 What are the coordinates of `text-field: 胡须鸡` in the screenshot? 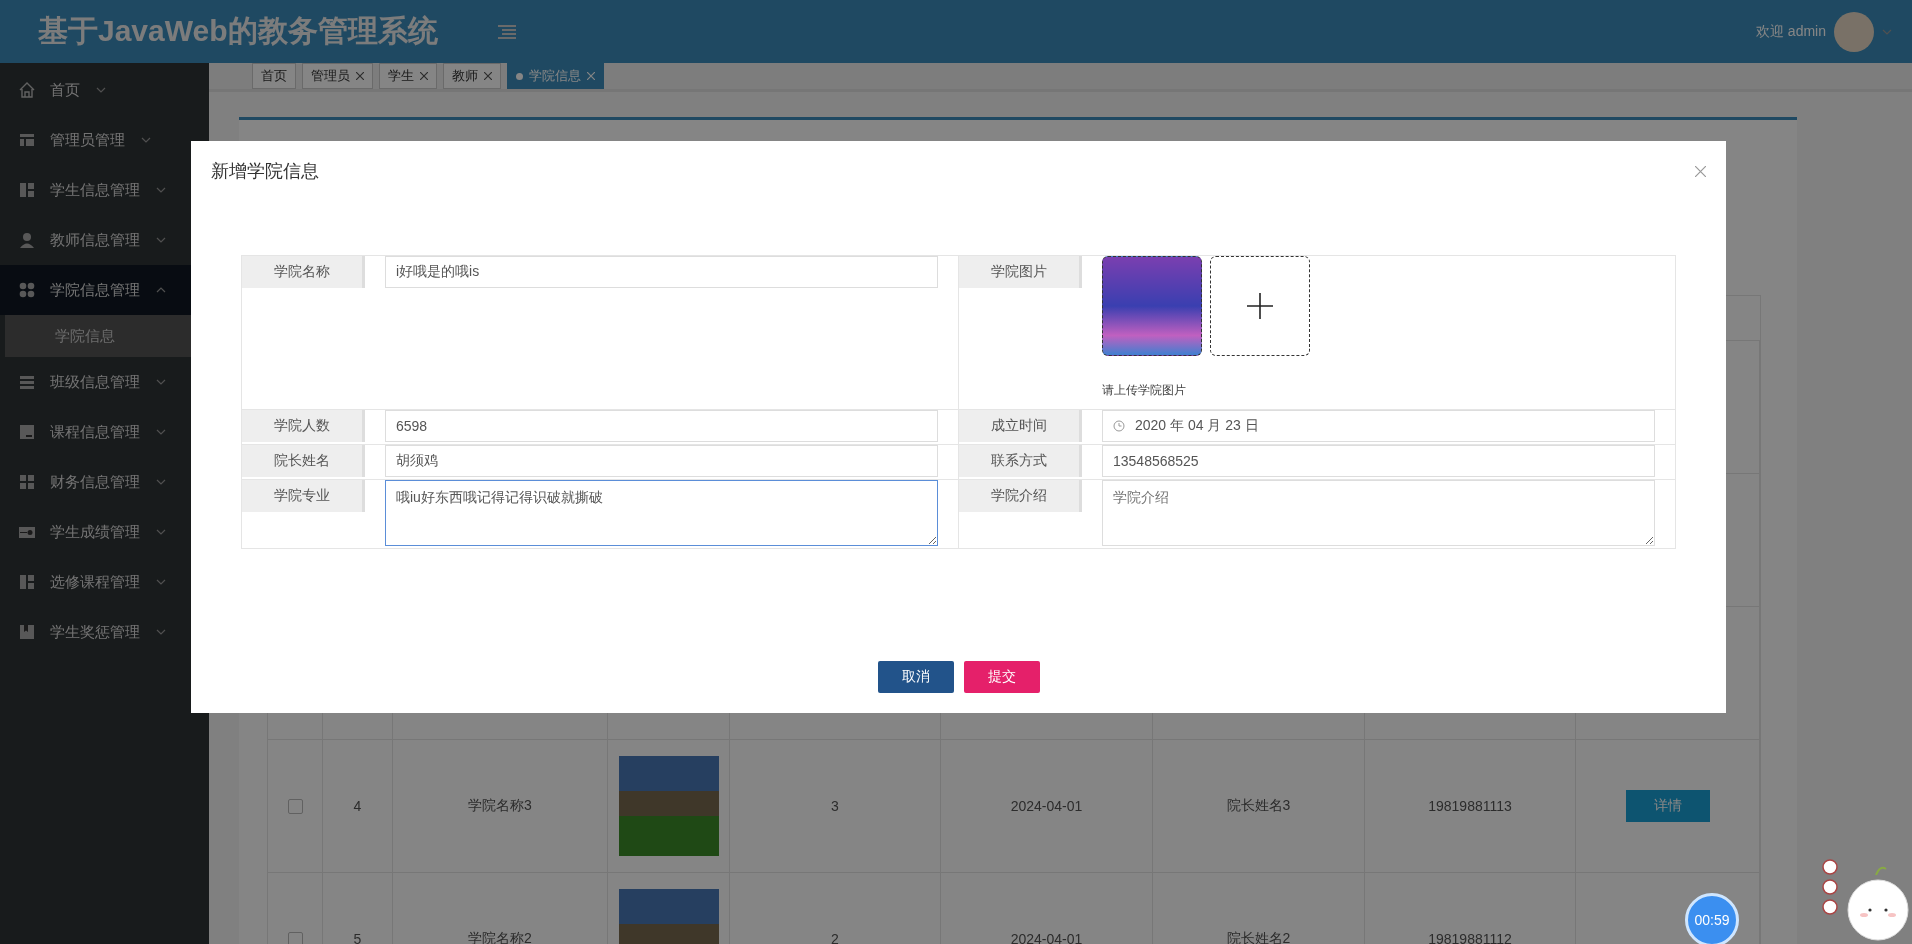 It's located at (661, 461).